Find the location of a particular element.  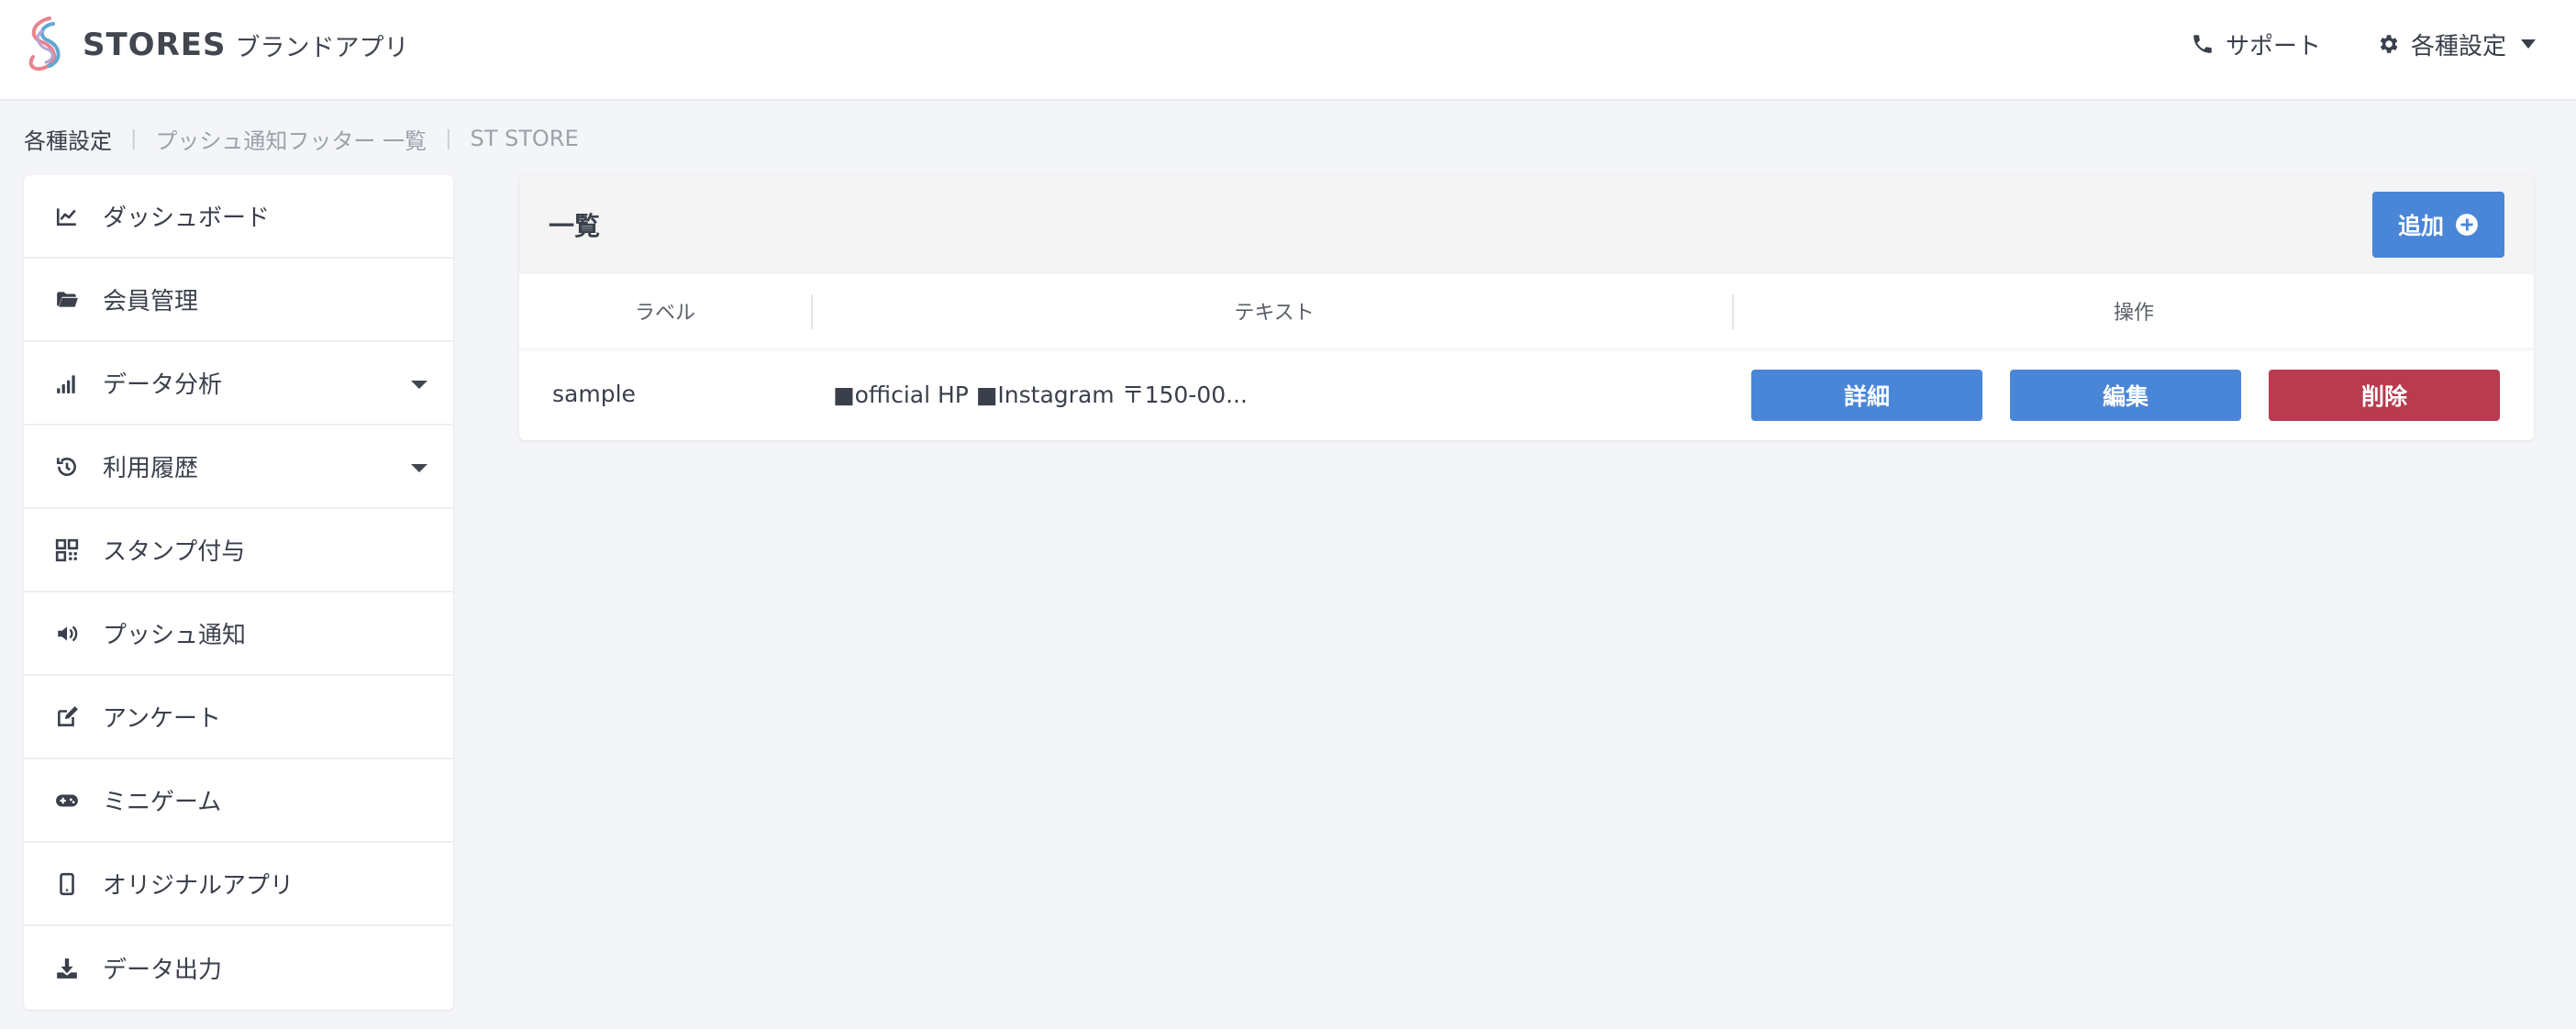

header-nav: サポート 各種設定 is located at coordinates (2363, 44).